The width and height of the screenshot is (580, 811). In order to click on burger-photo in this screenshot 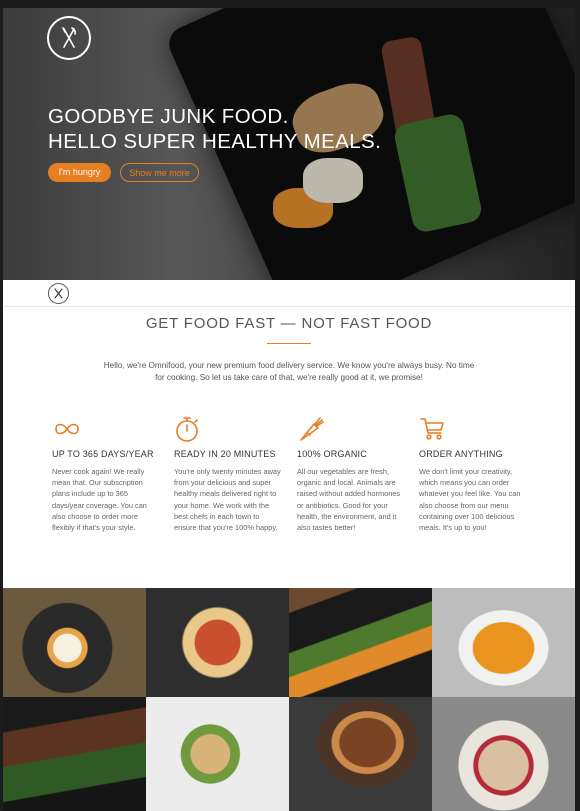, I will do `click(360, 754)`.